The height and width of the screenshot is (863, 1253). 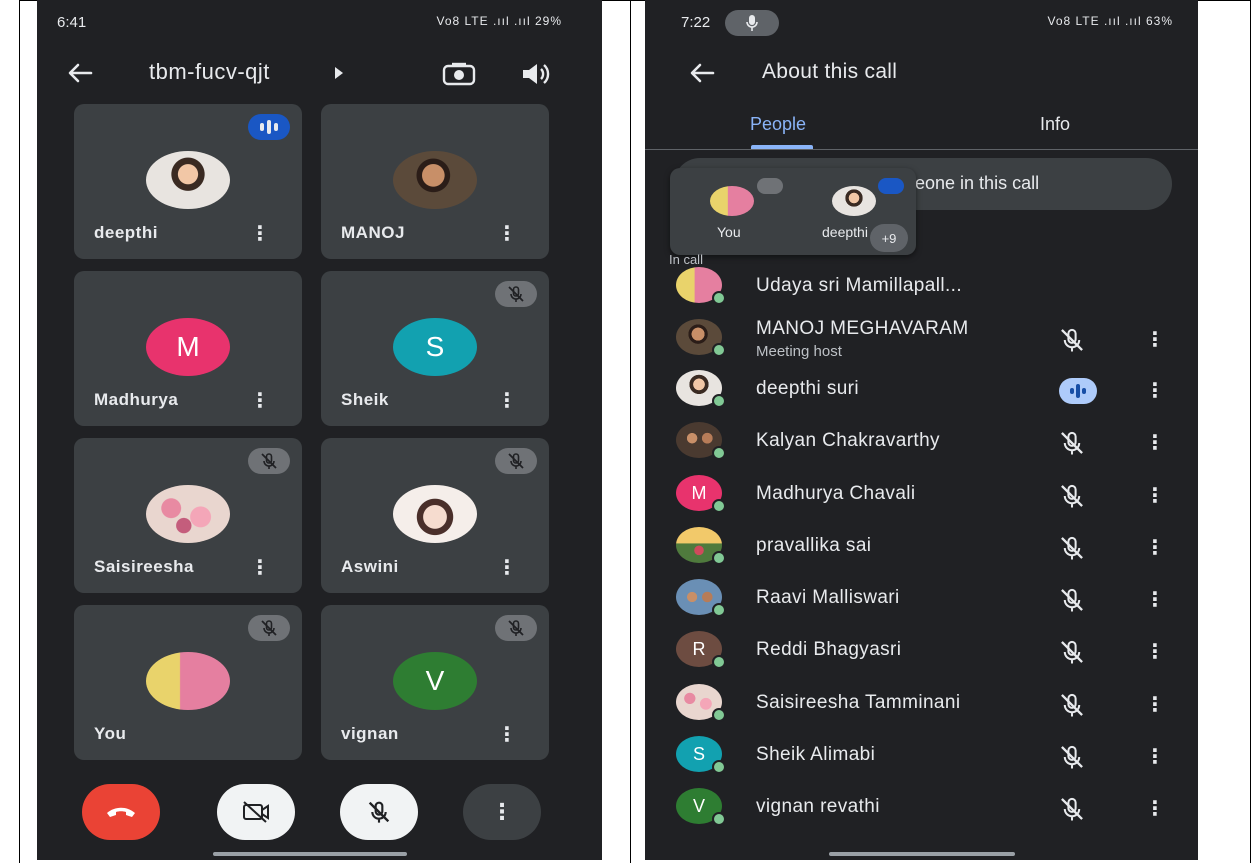 What do you see at coordinates (1055, 124) in the screenshot?
I see `tab-info: Info` at bounding box center [1055, 124].